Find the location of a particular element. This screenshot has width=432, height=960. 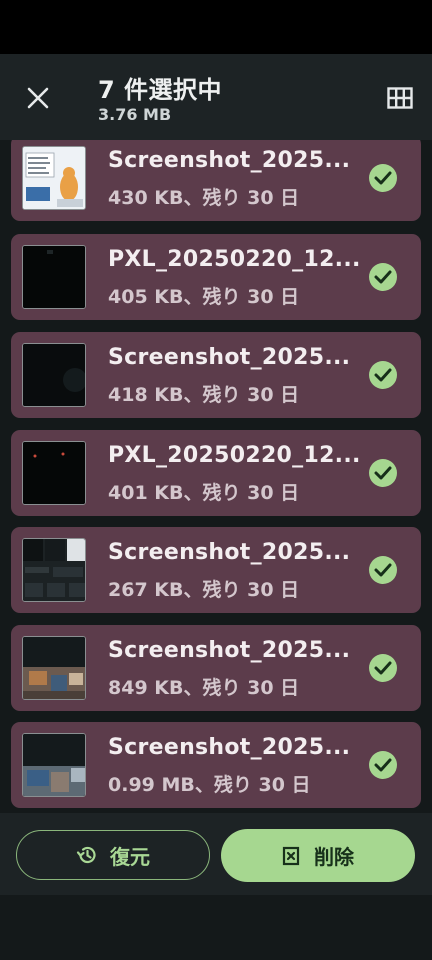

selection-title: 7 件選択中 is located at coordinates (160, 90).